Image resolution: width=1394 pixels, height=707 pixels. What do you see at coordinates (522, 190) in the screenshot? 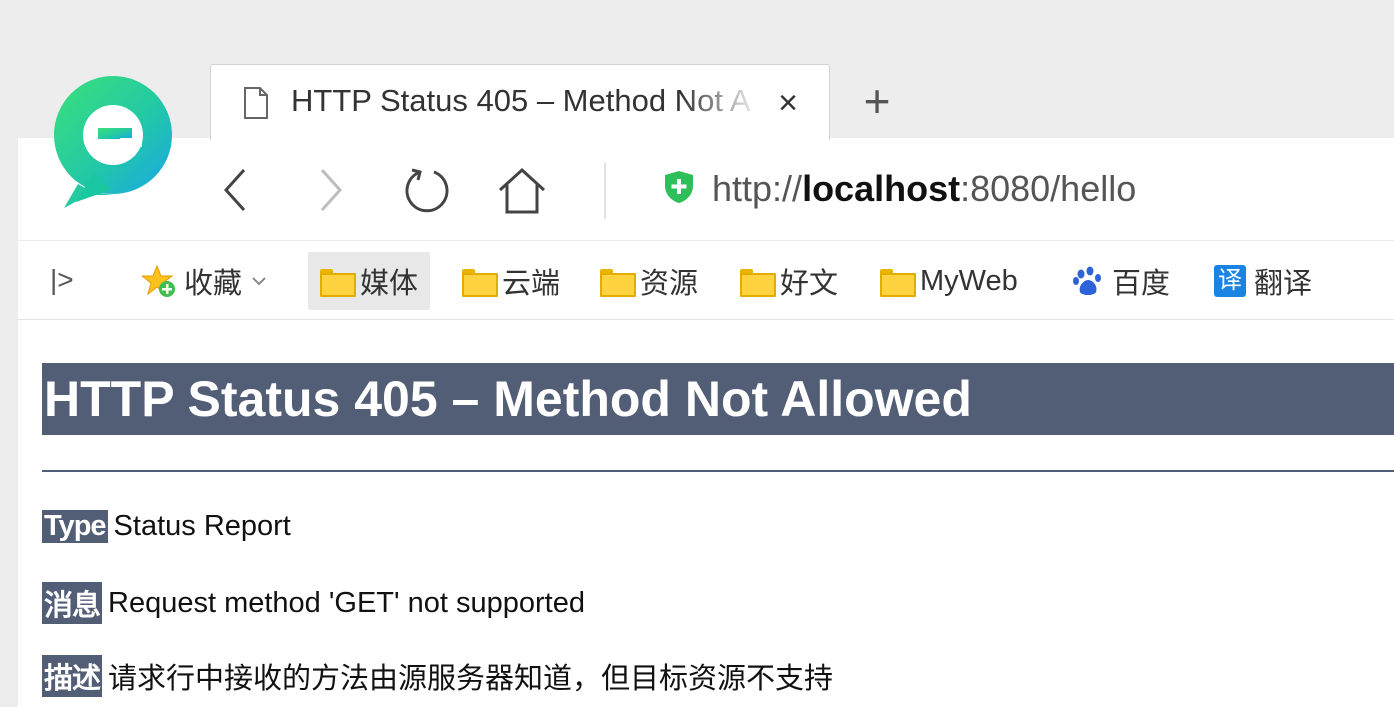
I see `home-button` at bounding box center [522, 190].